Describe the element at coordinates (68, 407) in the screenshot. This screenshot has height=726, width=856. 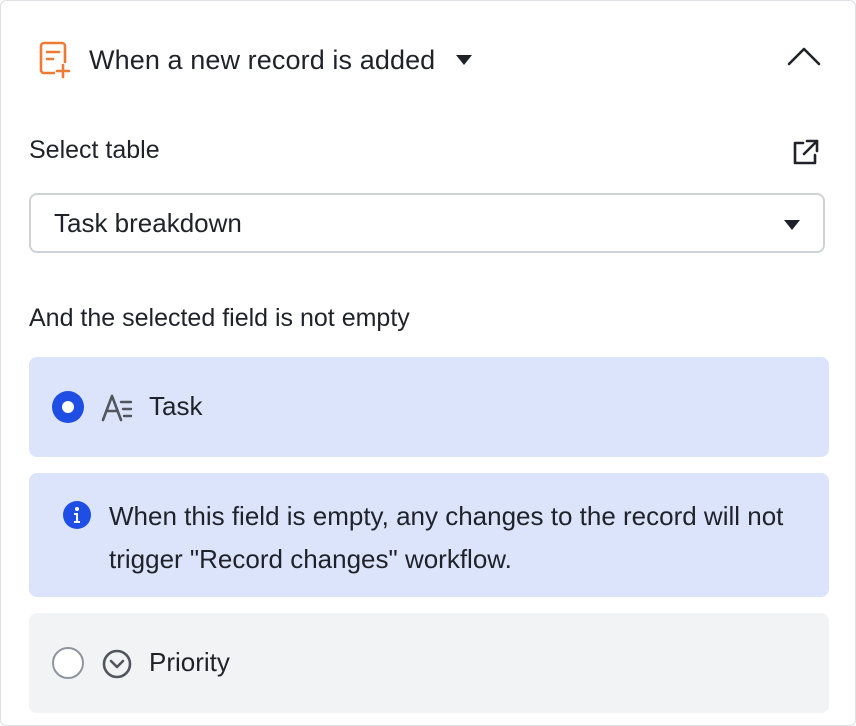
I see `radio-task` at that location.